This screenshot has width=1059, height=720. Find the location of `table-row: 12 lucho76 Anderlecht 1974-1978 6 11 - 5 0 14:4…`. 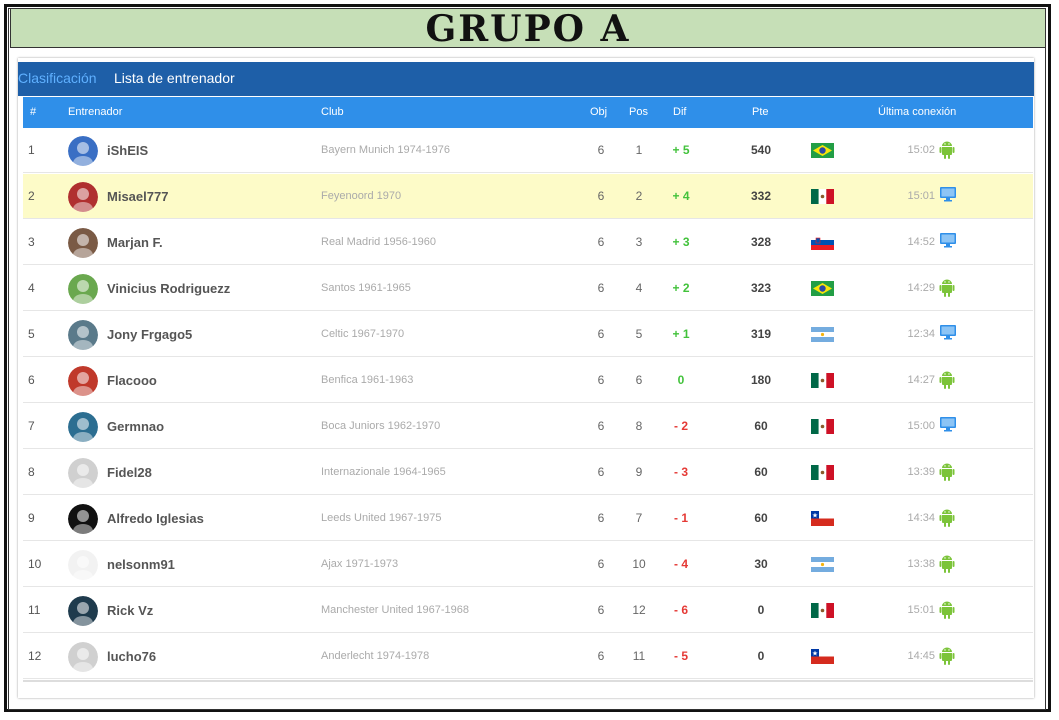

table-row: 12 lucho76 Anderlecht 1974-1978 6 11 - 5 0 14:4… is located at coordinates (528, 656).